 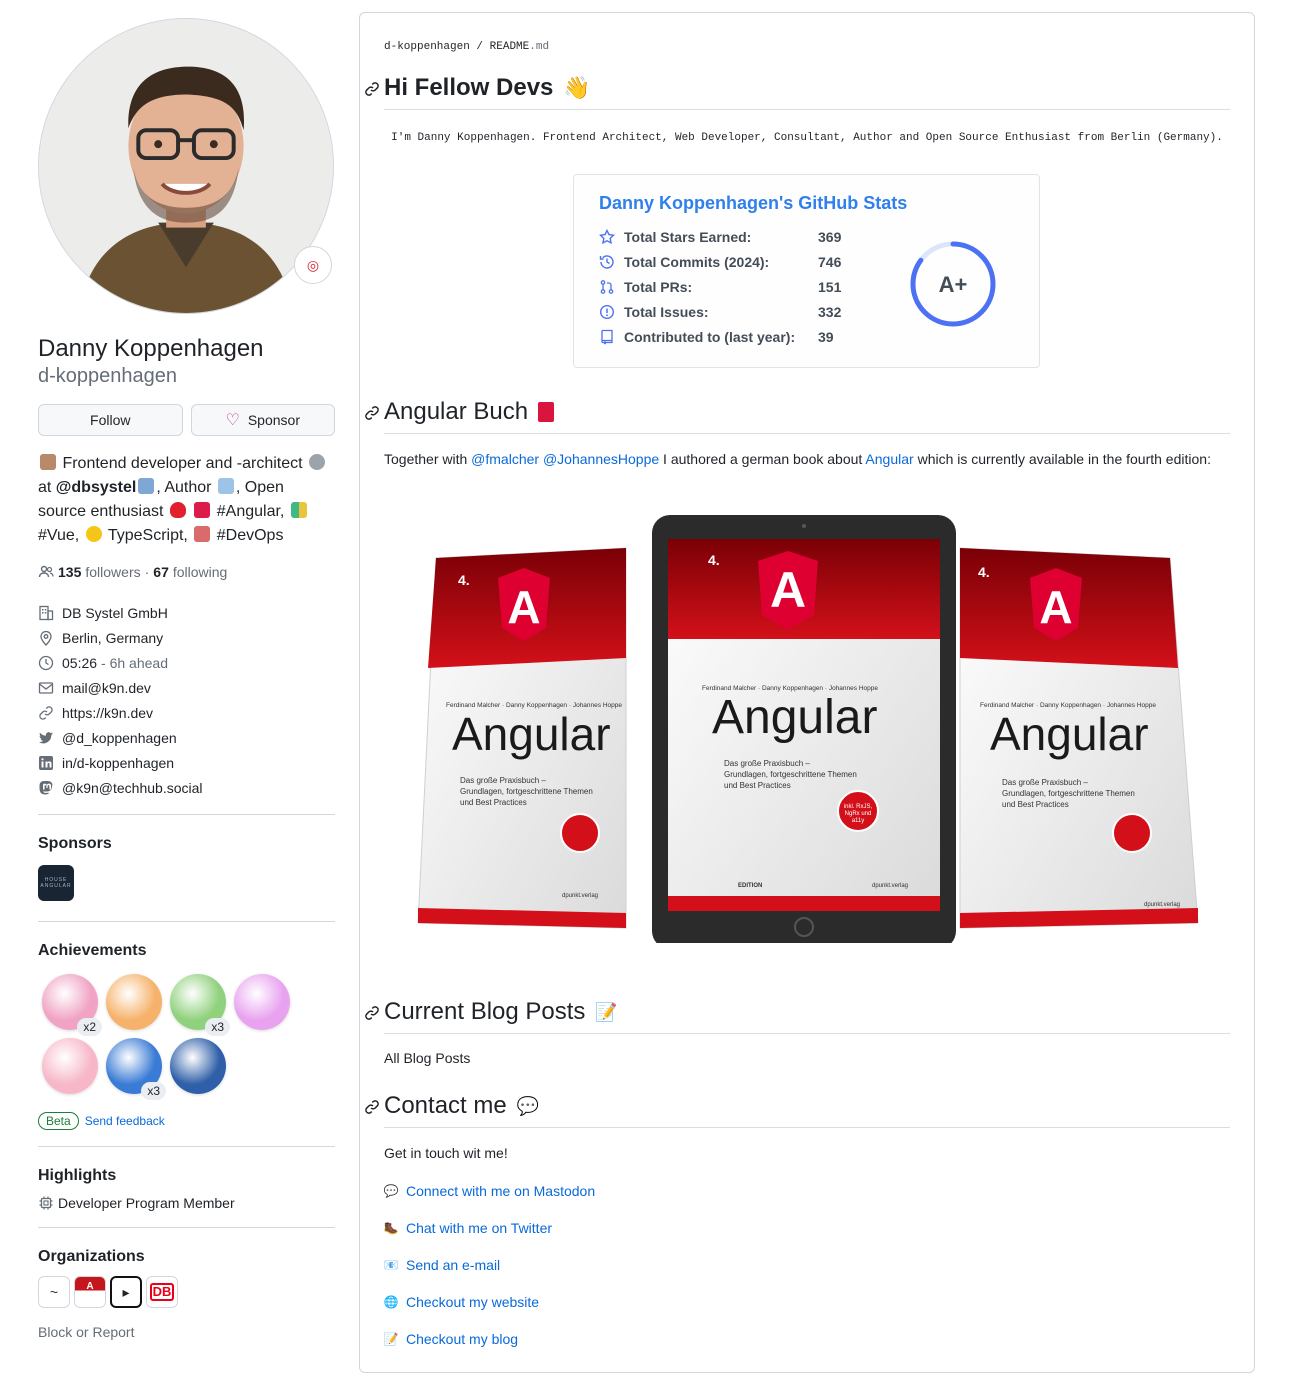 I want to click on org-signature: ~, so click(x=54, y=1292).